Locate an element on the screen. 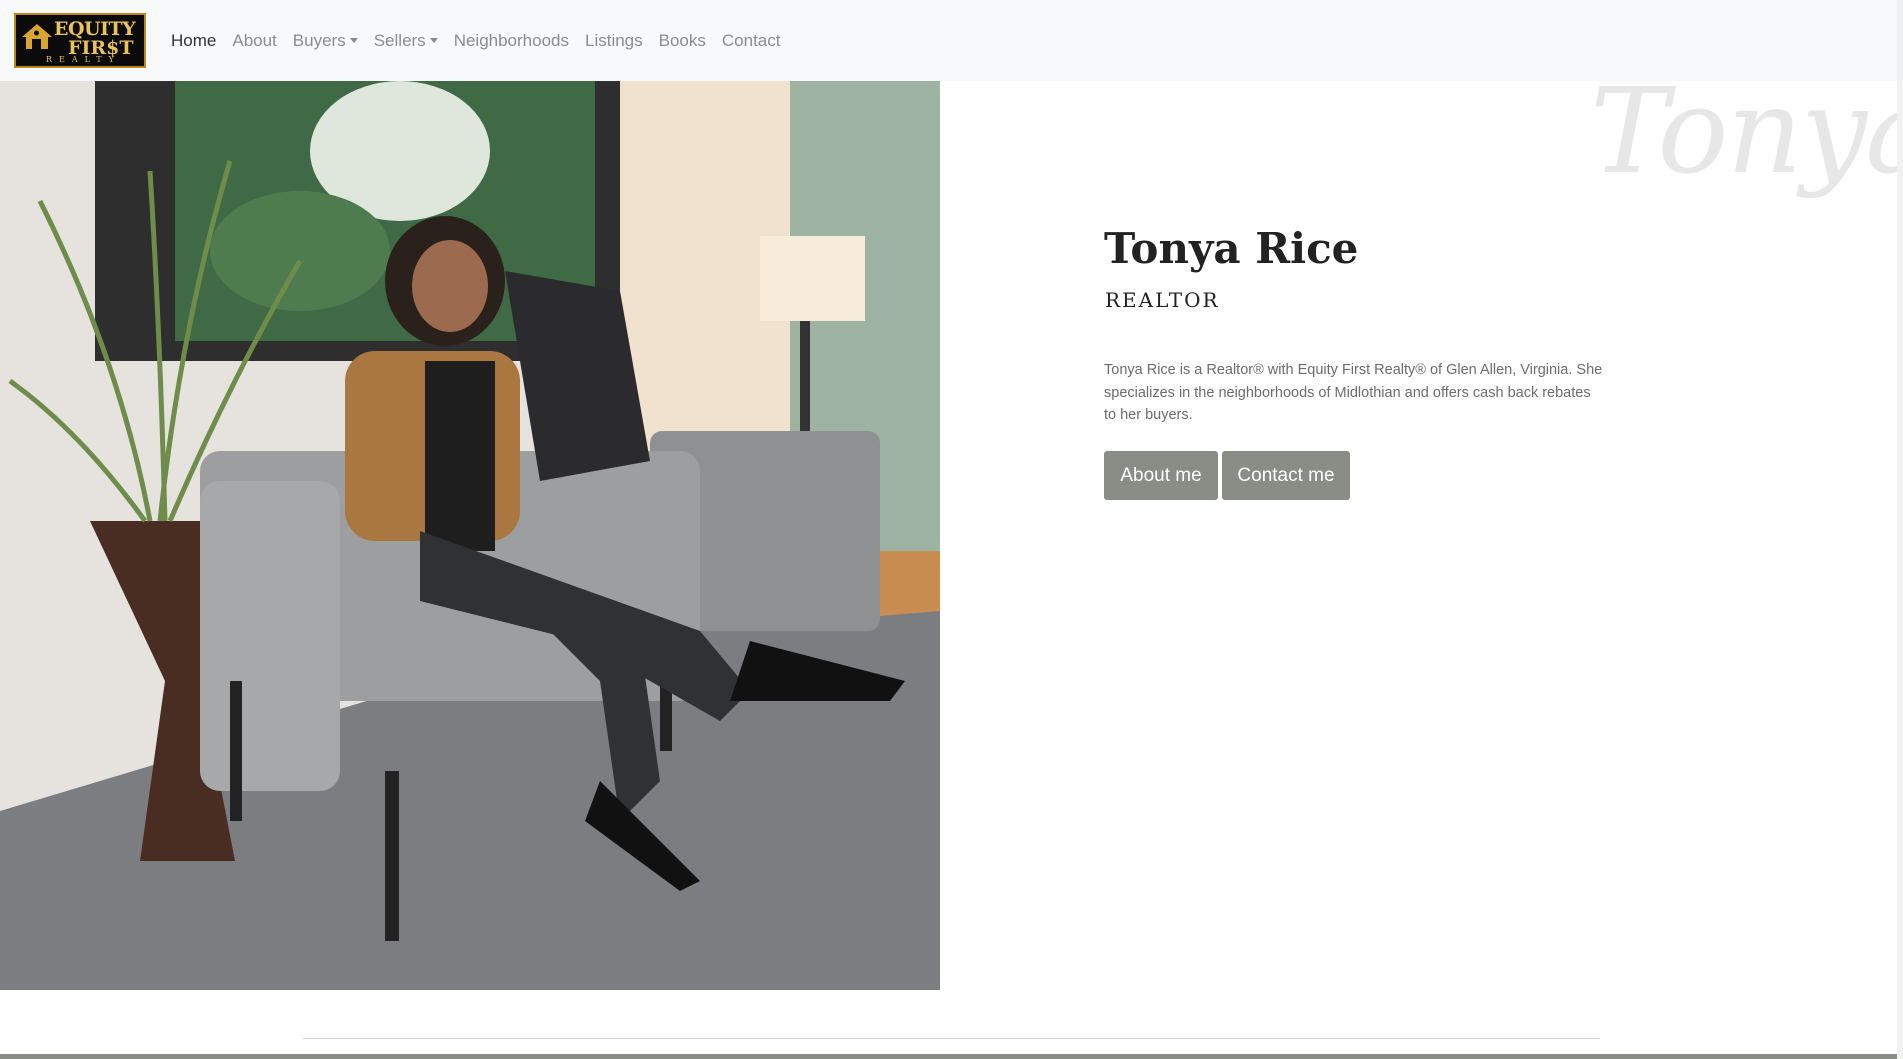 The width and height of the screenshot is (1903, 1059). equity-first-realty-logo: EQUITY FIR$T REALTY is located at coordinates (80, 40).